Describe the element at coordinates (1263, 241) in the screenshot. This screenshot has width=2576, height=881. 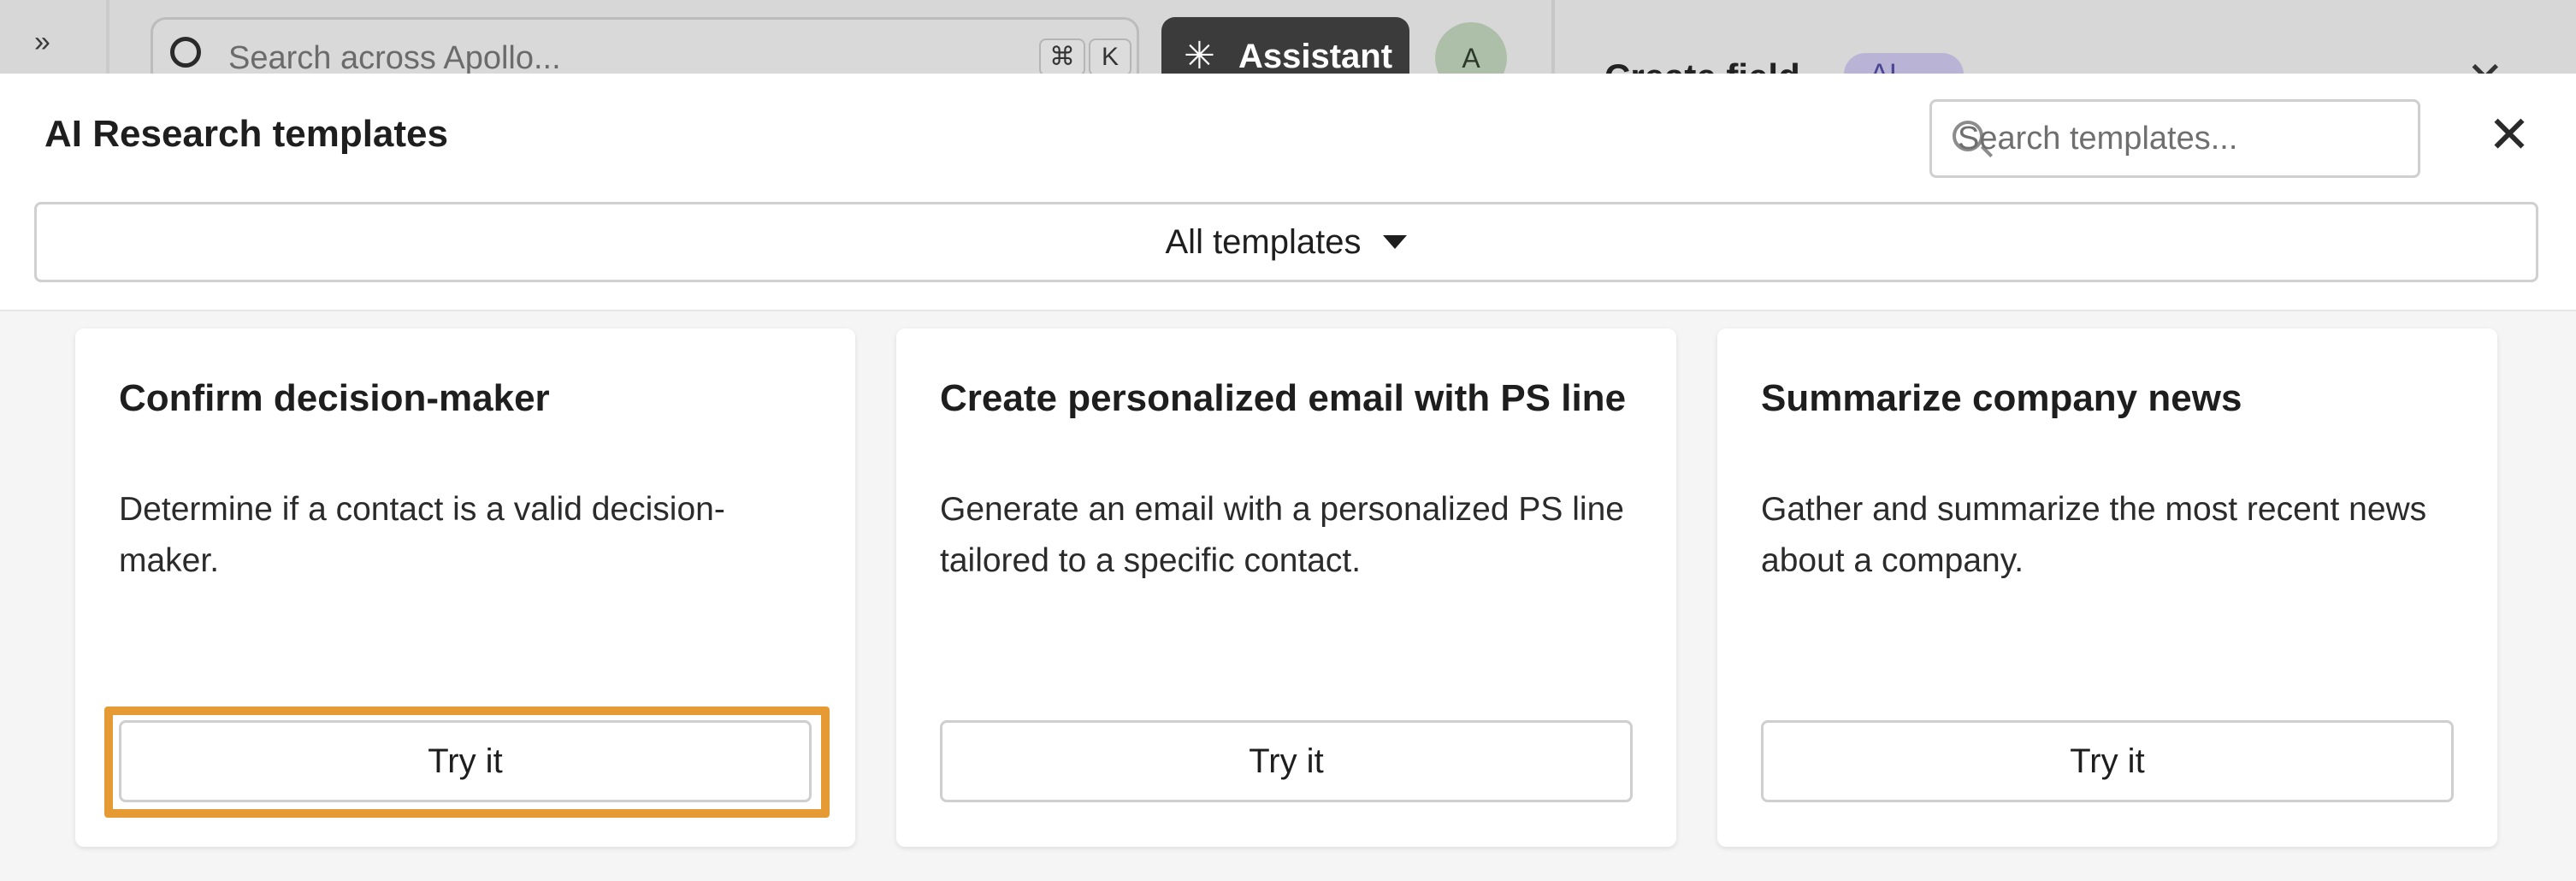
I see `dropdown-selected-value: All templates` at that location.